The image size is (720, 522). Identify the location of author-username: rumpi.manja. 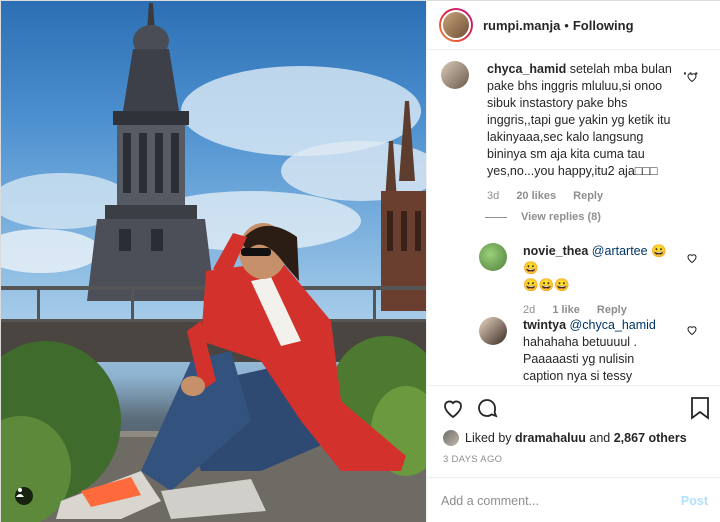
(521, 25).